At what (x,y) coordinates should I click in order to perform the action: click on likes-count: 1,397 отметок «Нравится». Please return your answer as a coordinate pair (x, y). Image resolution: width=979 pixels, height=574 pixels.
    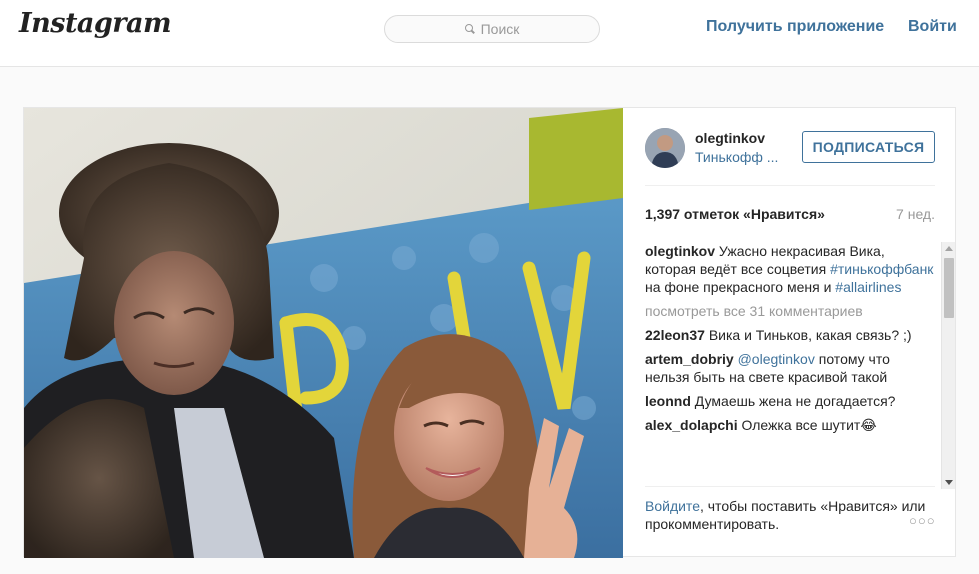
    Looking at the image, I should click on (735, 214).